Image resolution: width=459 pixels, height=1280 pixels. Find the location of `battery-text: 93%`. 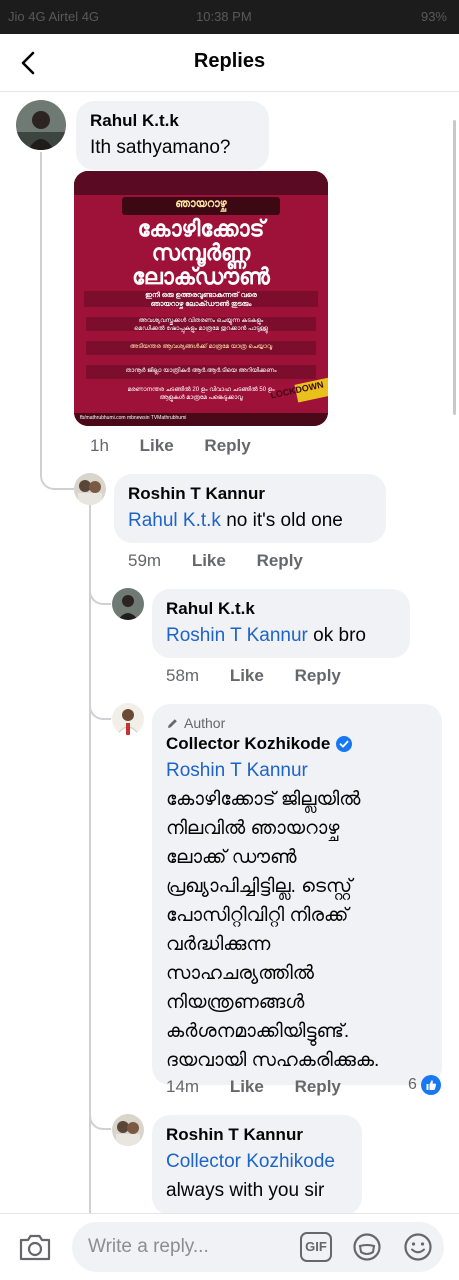

battery-text: 93% is located at coordinates (433, 16).